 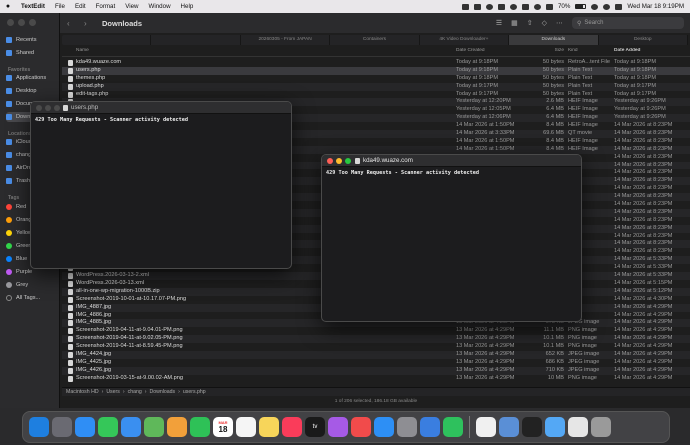 I want to click on forward-icon: ›, so click(x=89, y=23).